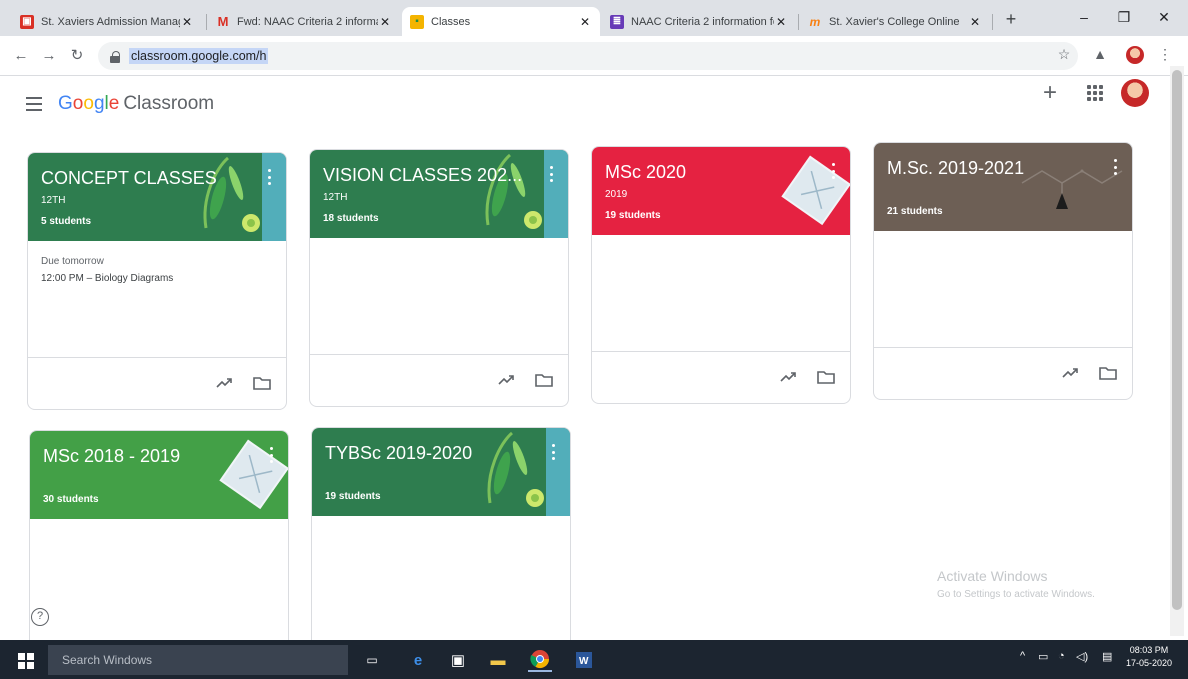 Image resolution: width=1188 pixels, height=679 pixels. Describe the element at coordinates (136, 104) in the screenshot. I see `google-classroom-logo: Google Classroom` at that location.